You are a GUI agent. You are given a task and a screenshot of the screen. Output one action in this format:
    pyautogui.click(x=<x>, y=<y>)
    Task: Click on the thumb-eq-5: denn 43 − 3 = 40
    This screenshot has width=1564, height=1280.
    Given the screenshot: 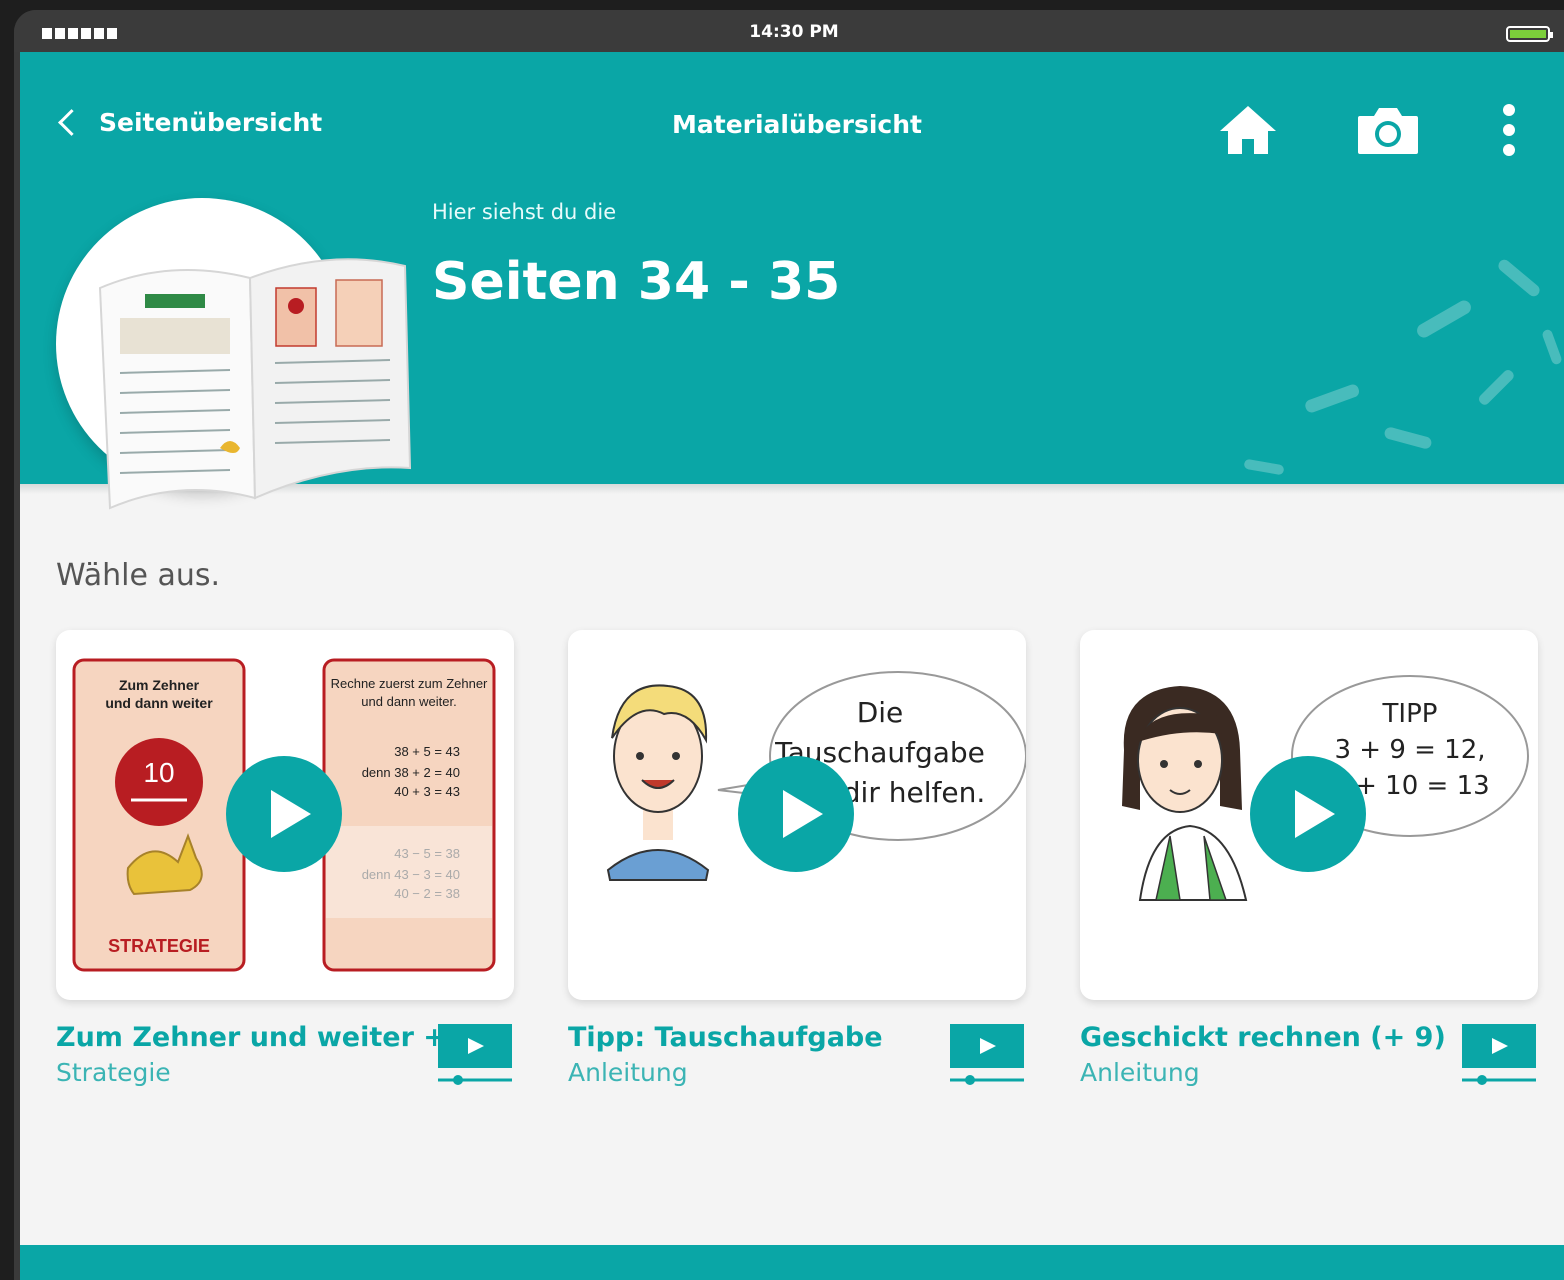 What is the action you would take?
    pyautogui.click(x=411, y=874)
    